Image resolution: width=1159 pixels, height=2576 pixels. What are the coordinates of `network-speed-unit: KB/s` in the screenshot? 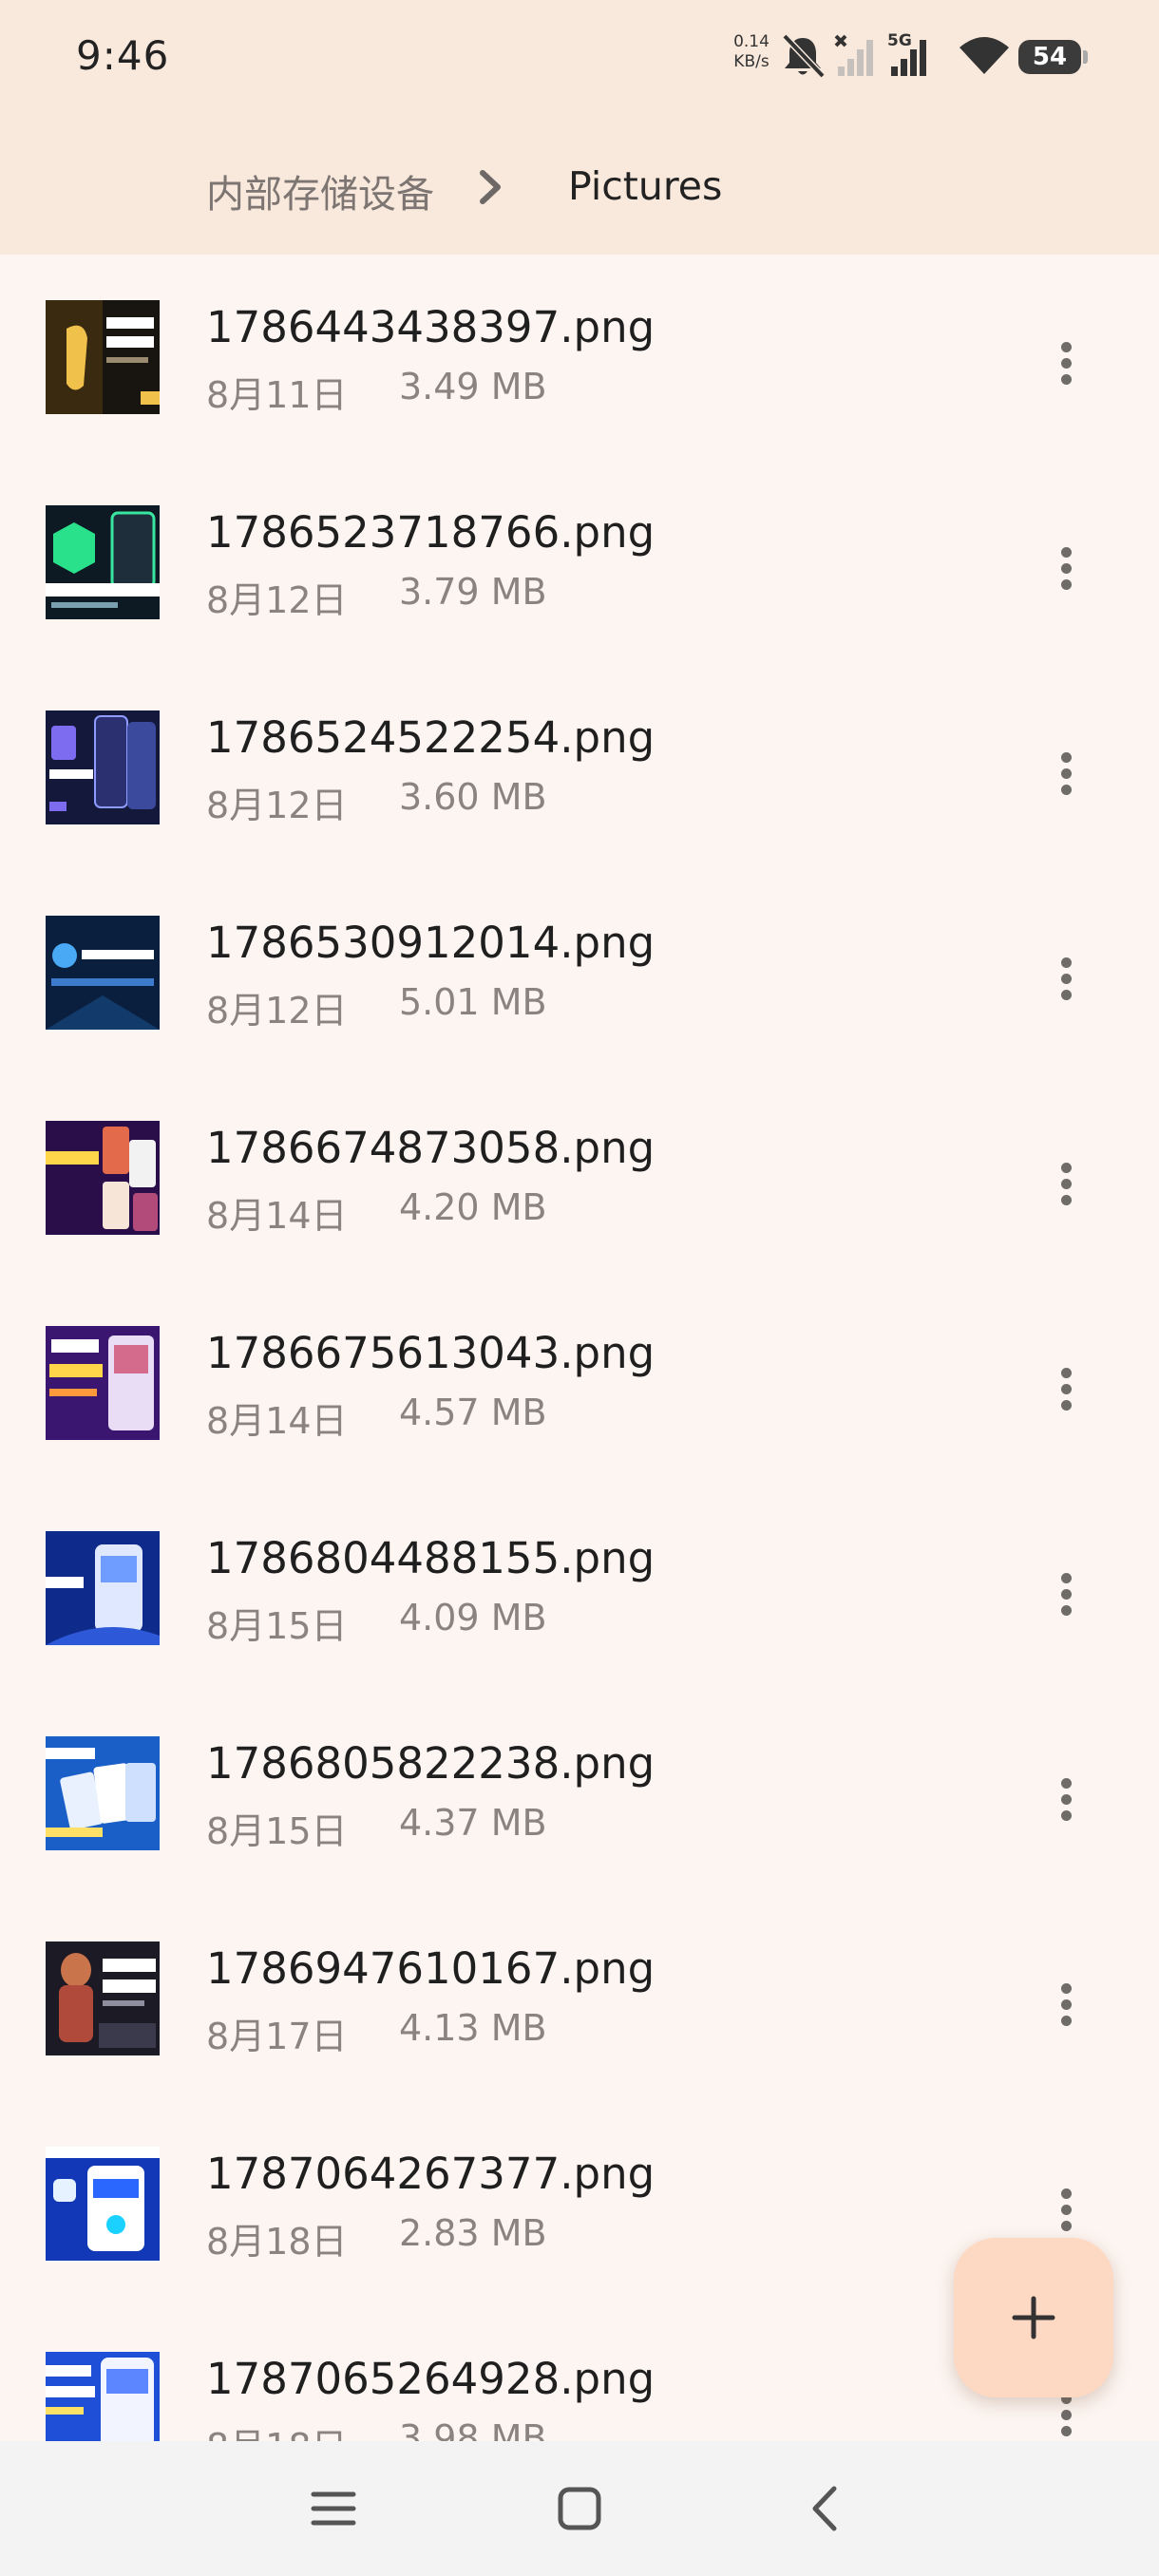 It's located at (751, 61).